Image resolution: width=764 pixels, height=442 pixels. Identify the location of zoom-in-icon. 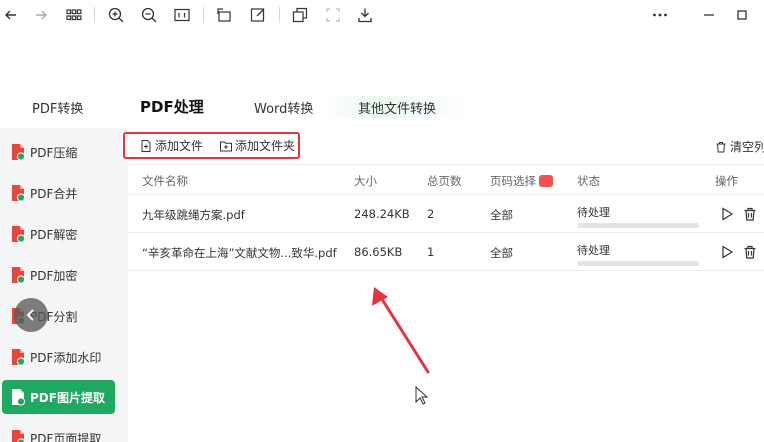
(116, 15).